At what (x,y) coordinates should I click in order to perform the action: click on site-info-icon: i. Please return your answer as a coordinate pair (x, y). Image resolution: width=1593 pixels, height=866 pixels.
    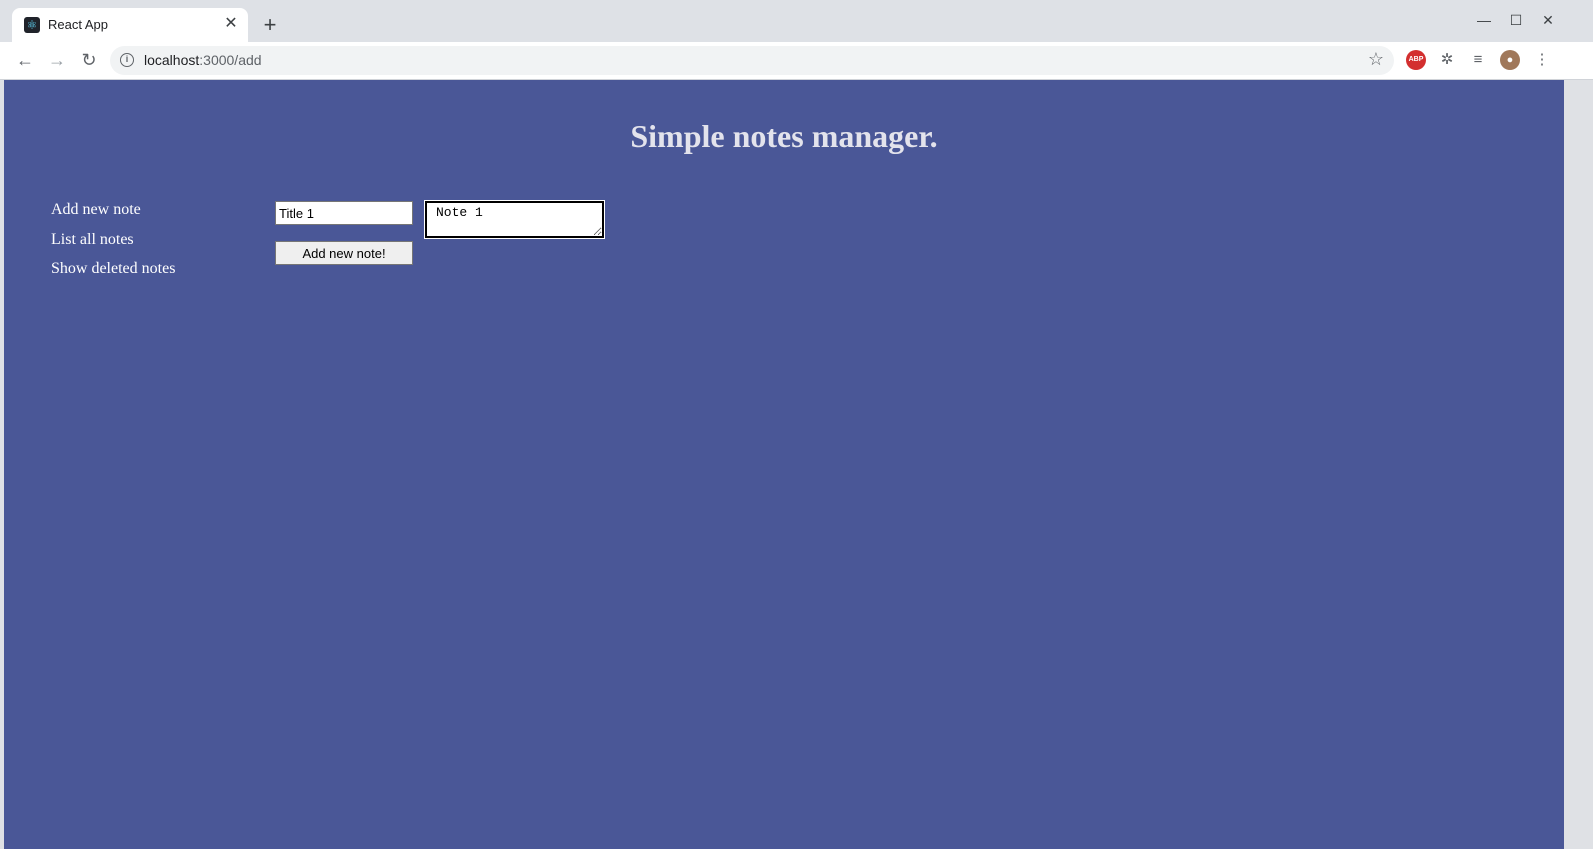
    Looking at the image, I should click on (127, 60).